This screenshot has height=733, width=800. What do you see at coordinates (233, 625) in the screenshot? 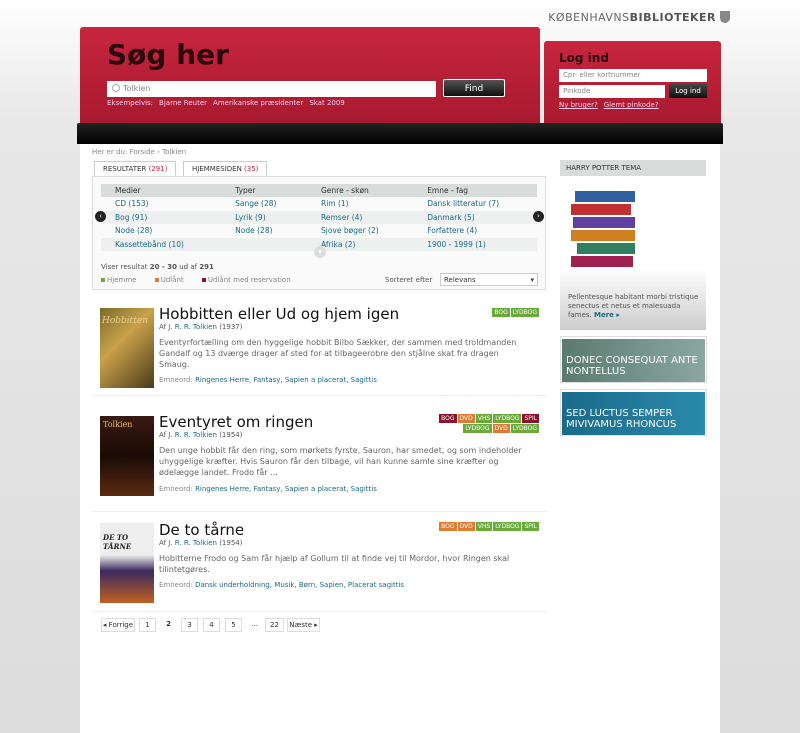
I see `page-link: 5` at bounding box center [233, 625].